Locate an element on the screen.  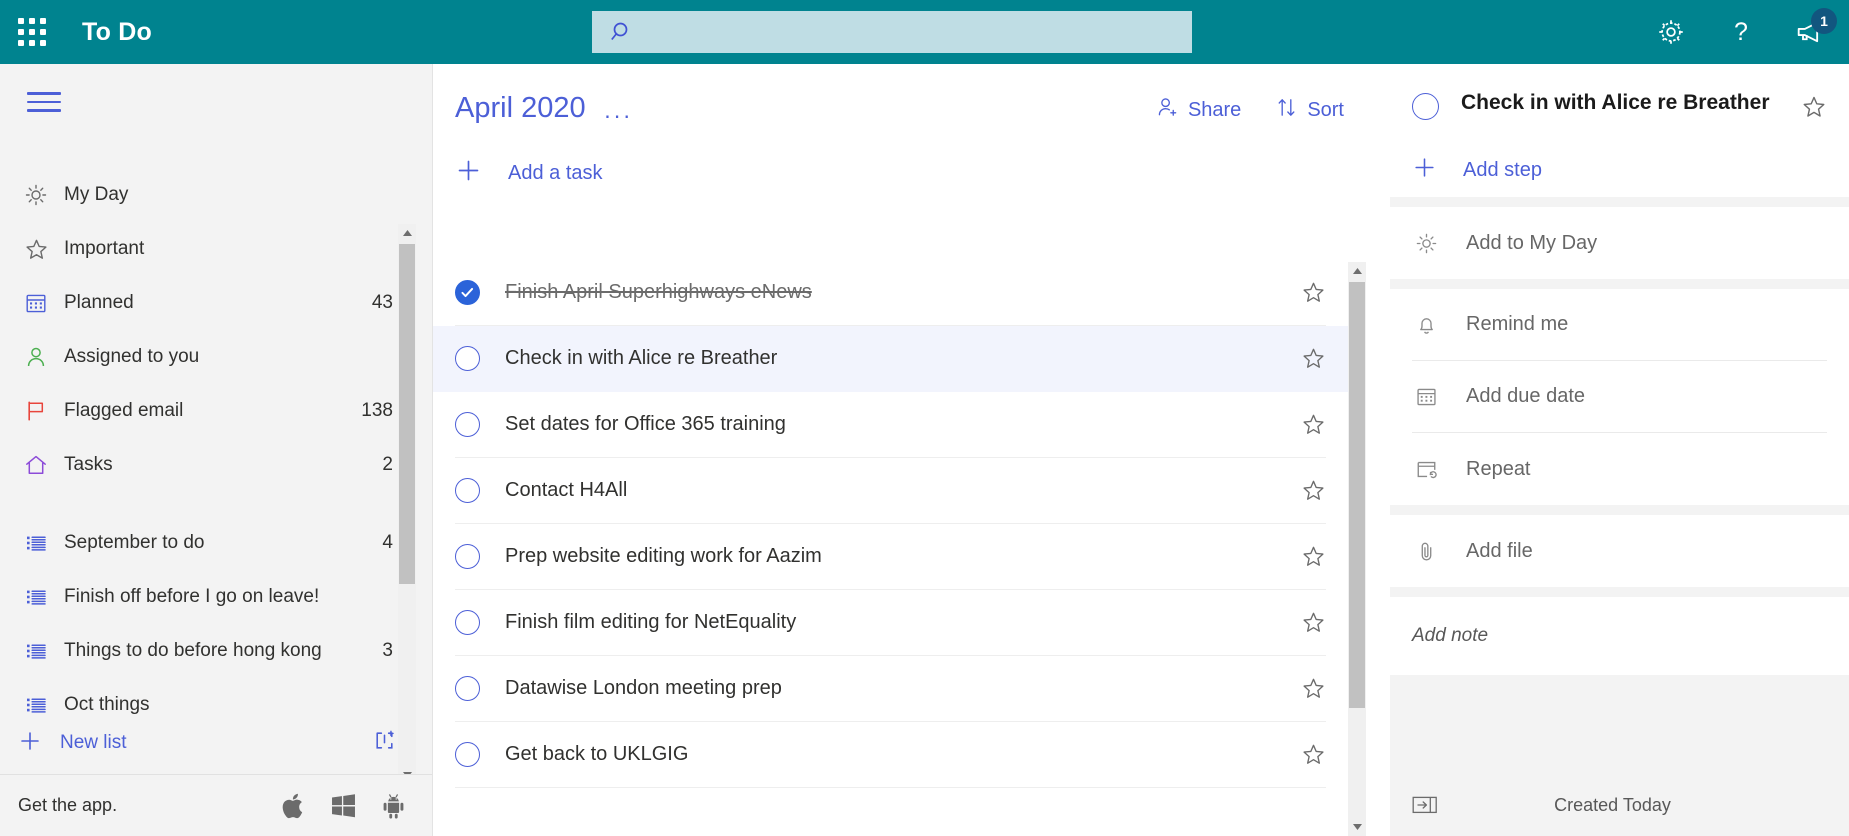
scroll-down-arrow-icon is located at coordinates (1357, 827).